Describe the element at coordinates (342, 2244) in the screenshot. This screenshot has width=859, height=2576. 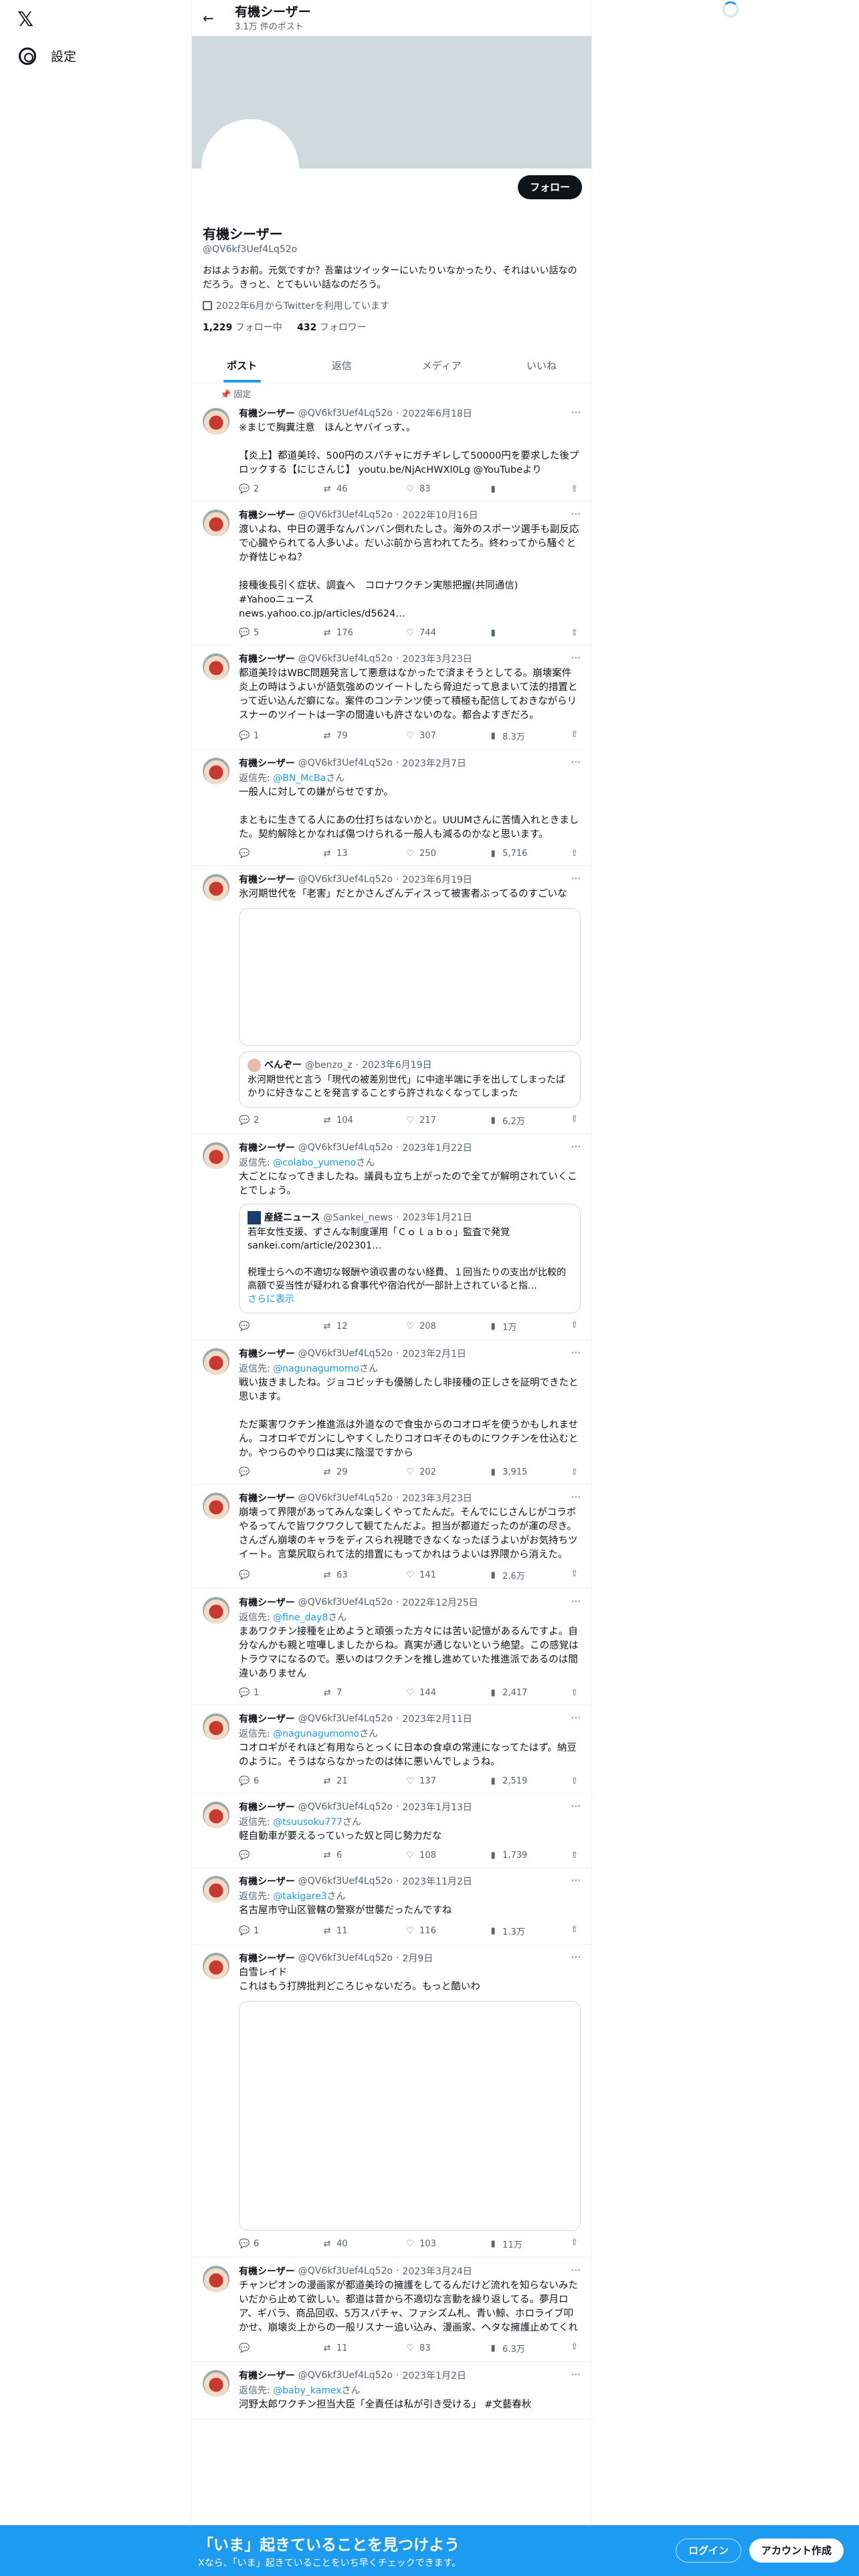
I see `retweet-button: ⇄ 40` at that location.